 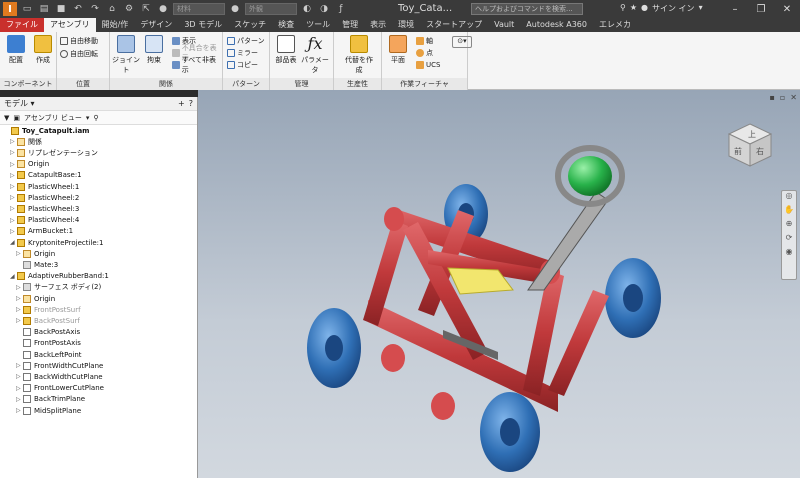 I want to click on pattern-button: パターン, so click(x=246, y=41).